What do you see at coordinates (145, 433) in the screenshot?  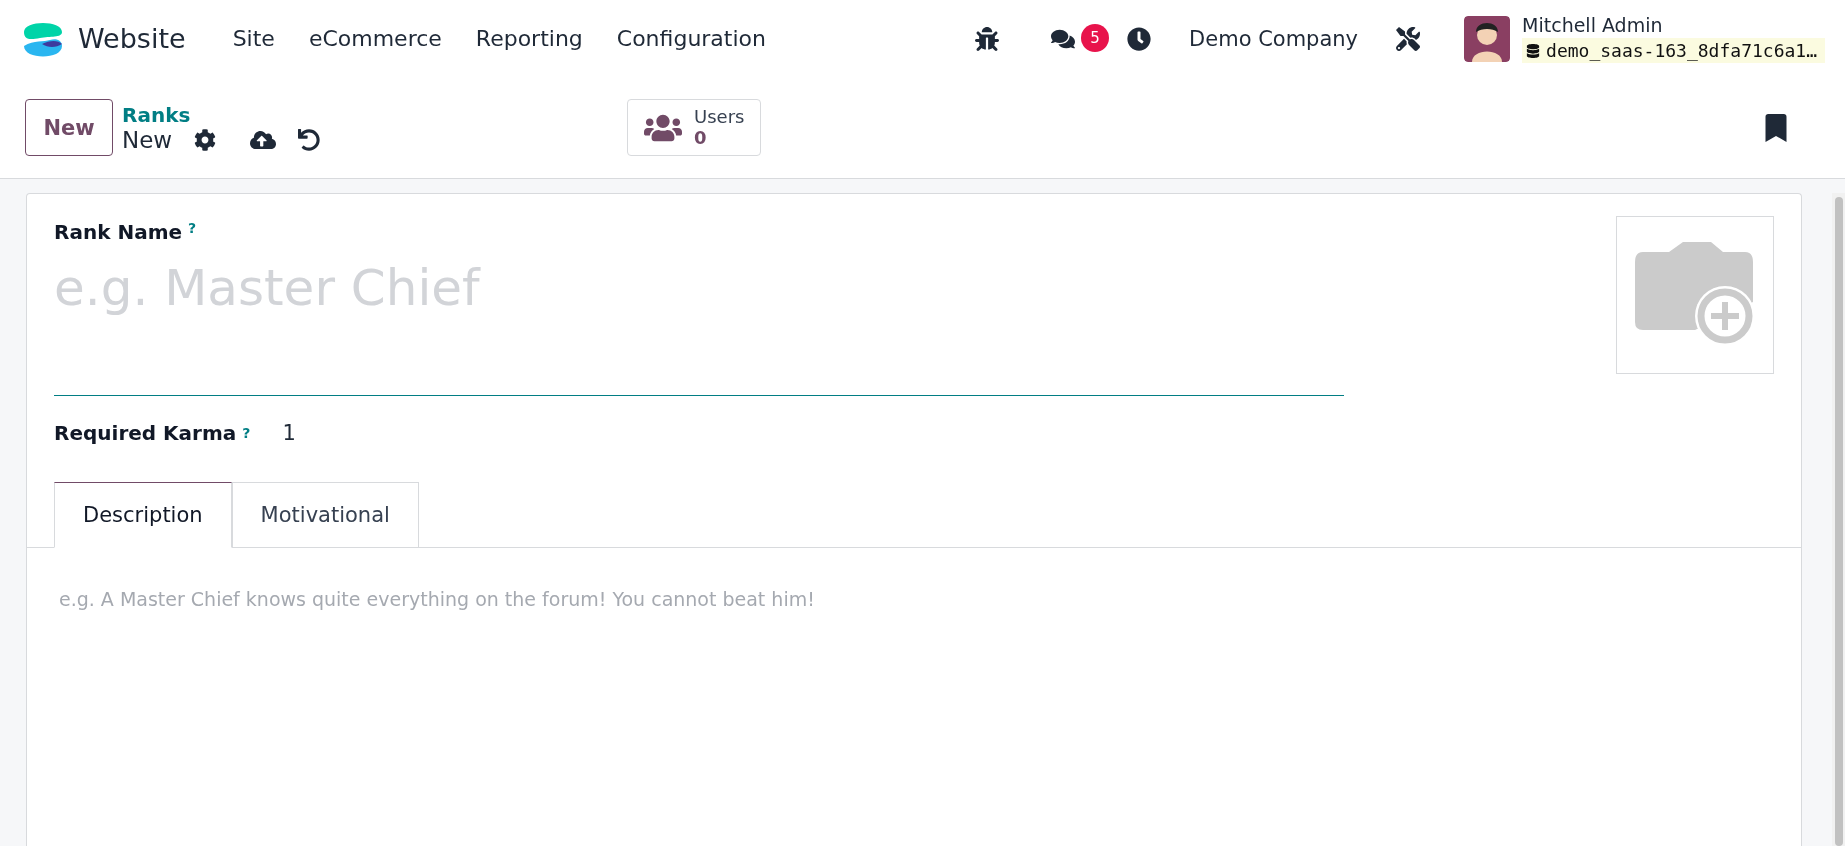 I see `field-label: Required Karma` at bounding box center [145, 433].